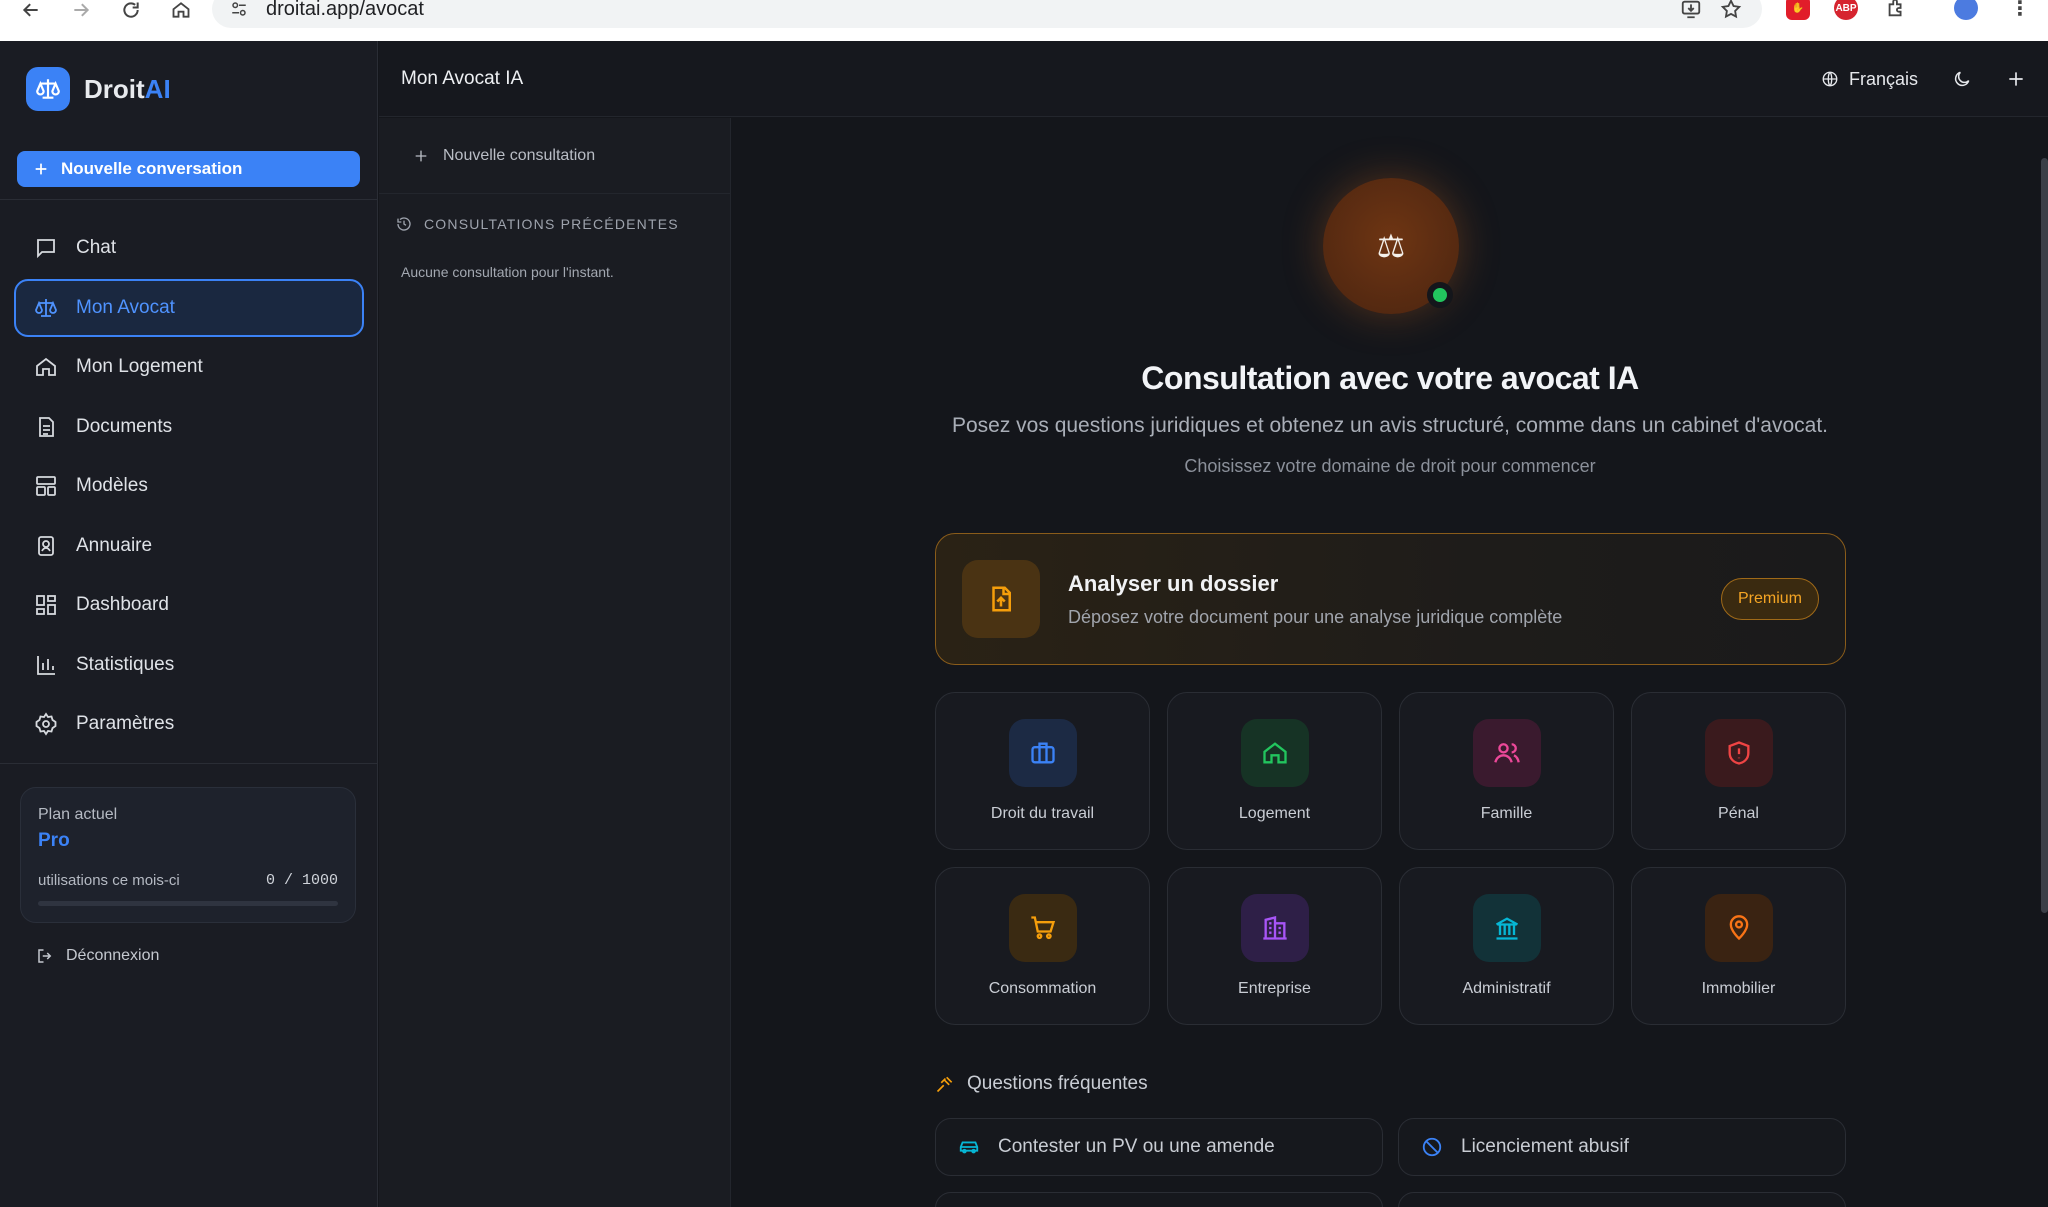  What do you see at coordinates (98, 89) in the screenshot?
I see `brand-logo: DroitAI` at bounding box center [98, 89].